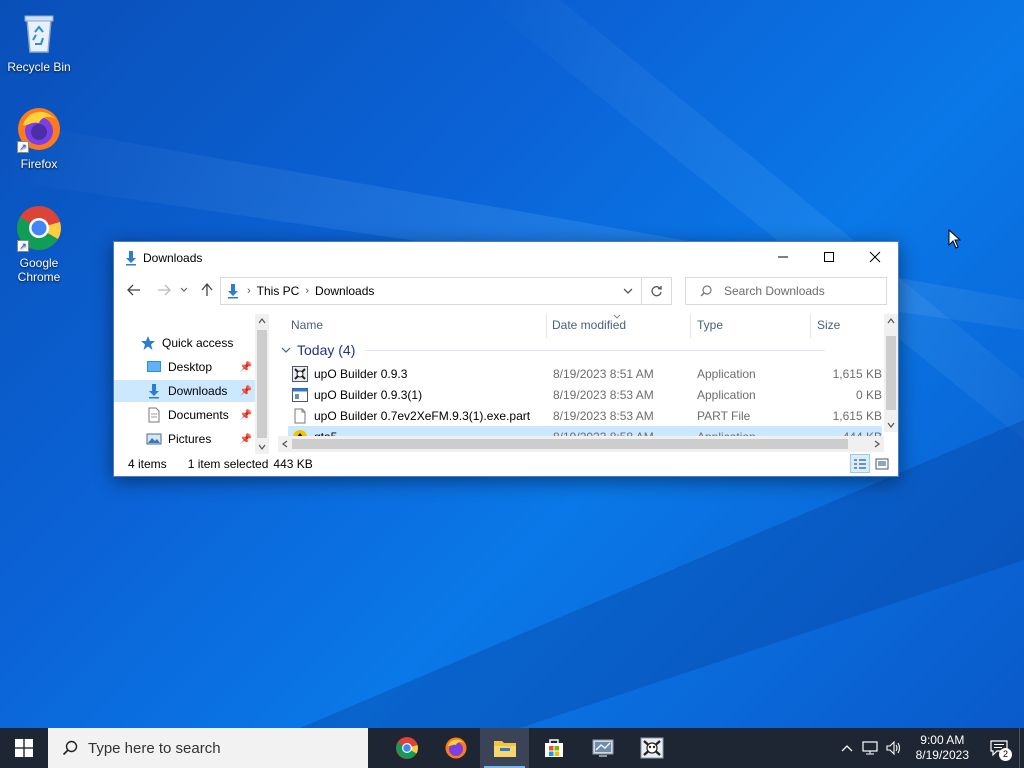 The width and height of the screenshot is (1024, 768). Describe the element at coordinates (154, 366) in the screenshot. I see `desktop-folder-icon` at that location.